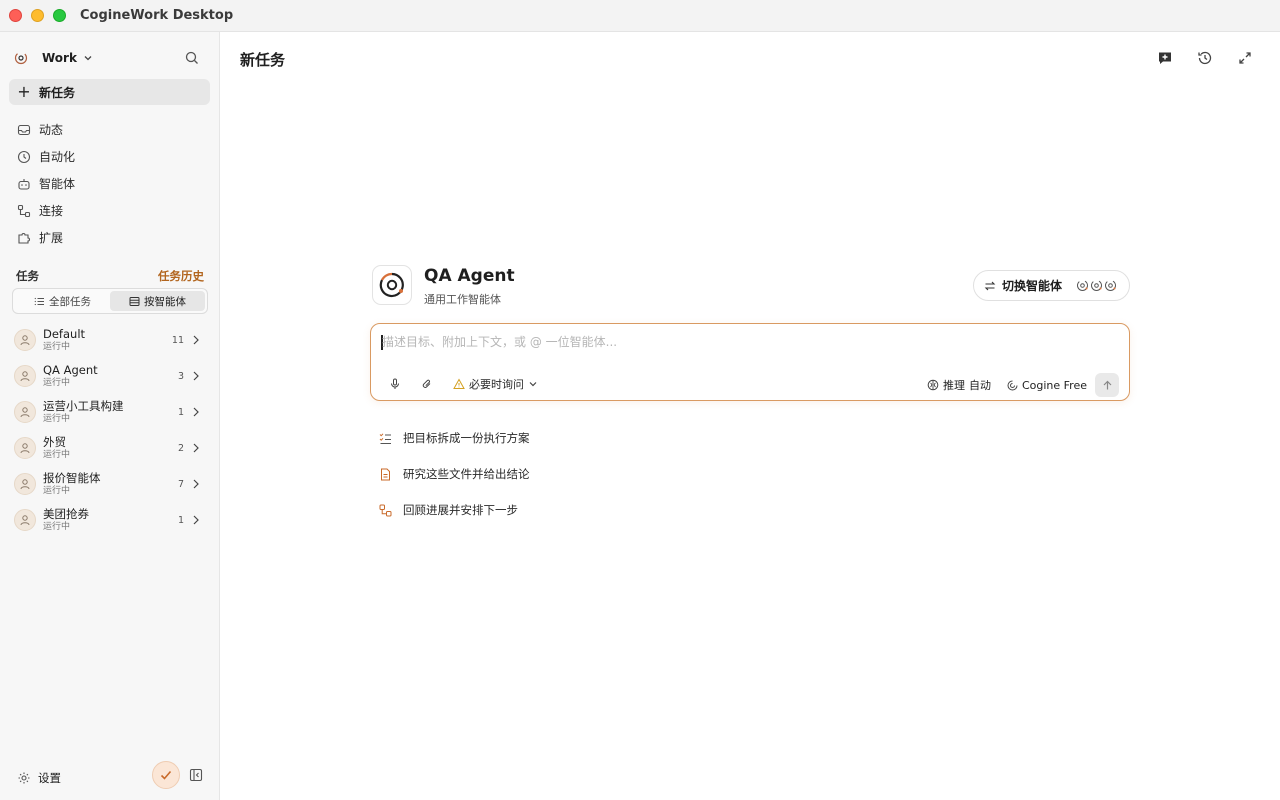 The image size is (1280, 800). What do you see at coordinates (110, 412) in the screenshot?
I see `agent-list-item: 运营小工具构建 运行中 1` at bounding box center [110, 412].